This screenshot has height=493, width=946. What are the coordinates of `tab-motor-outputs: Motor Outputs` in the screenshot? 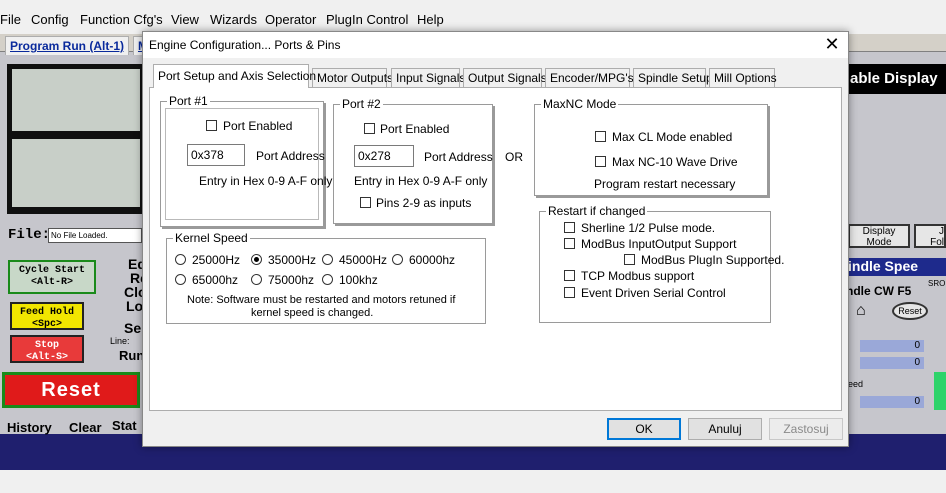 It's located at (352, 77).